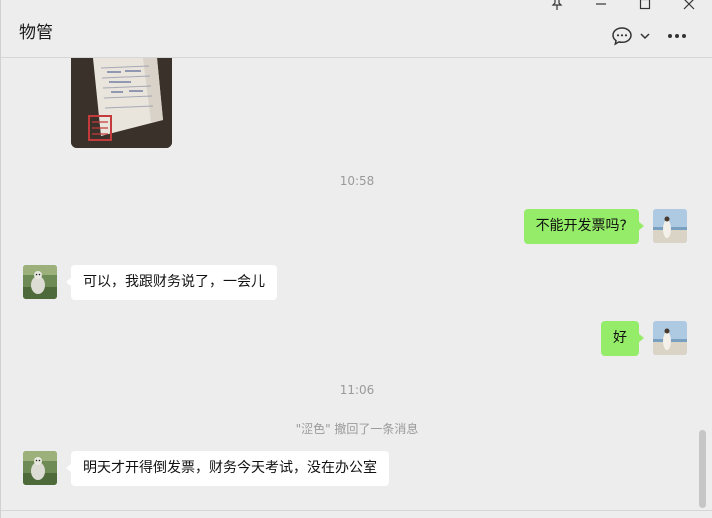  I want to click on recall-notice: "涩色" 撤回了一条消息, so click(357, 429).